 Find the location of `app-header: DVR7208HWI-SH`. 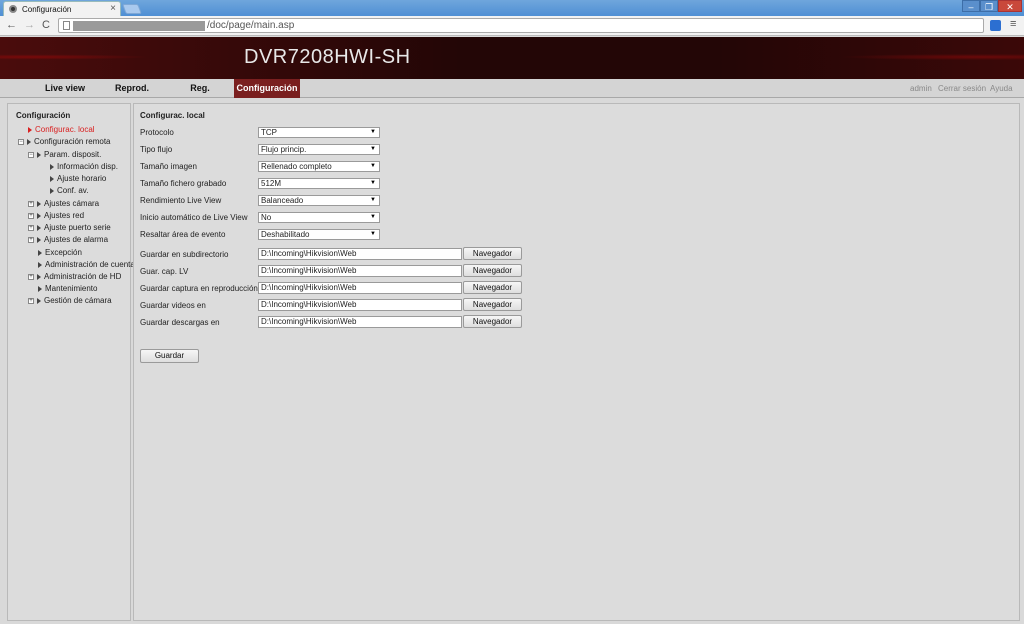

app-header: DVR7208HWI-SH is located at coordinates (512, 58).